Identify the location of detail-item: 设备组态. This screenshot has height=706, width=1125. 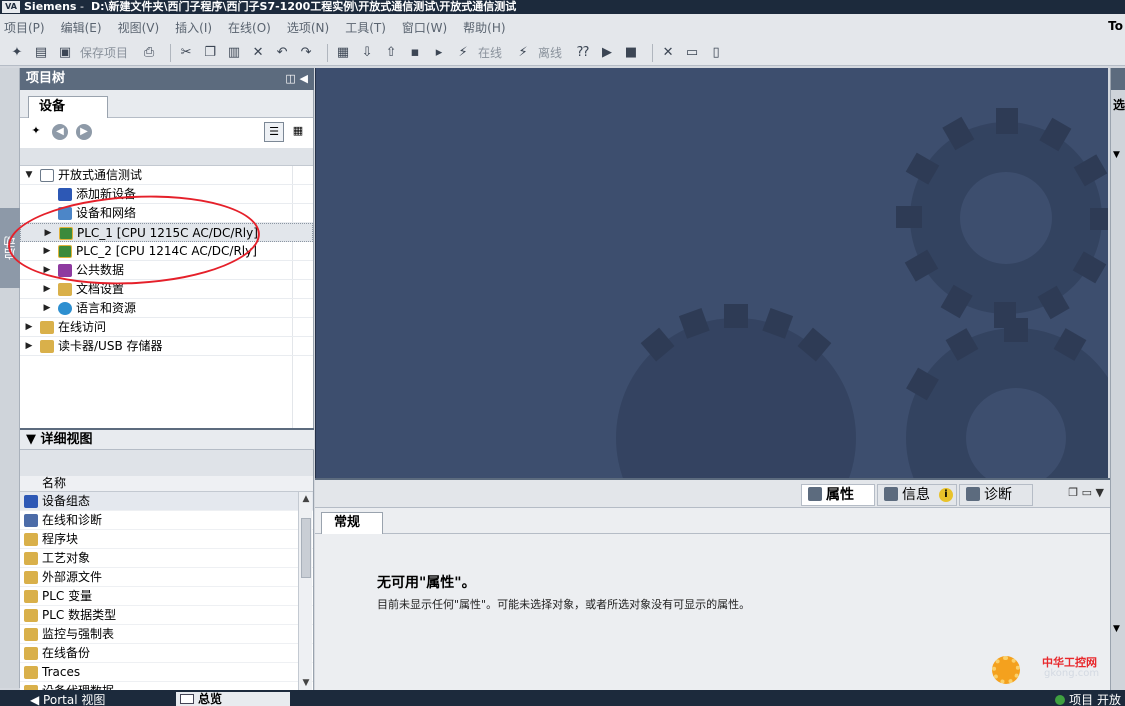
(166, 501).